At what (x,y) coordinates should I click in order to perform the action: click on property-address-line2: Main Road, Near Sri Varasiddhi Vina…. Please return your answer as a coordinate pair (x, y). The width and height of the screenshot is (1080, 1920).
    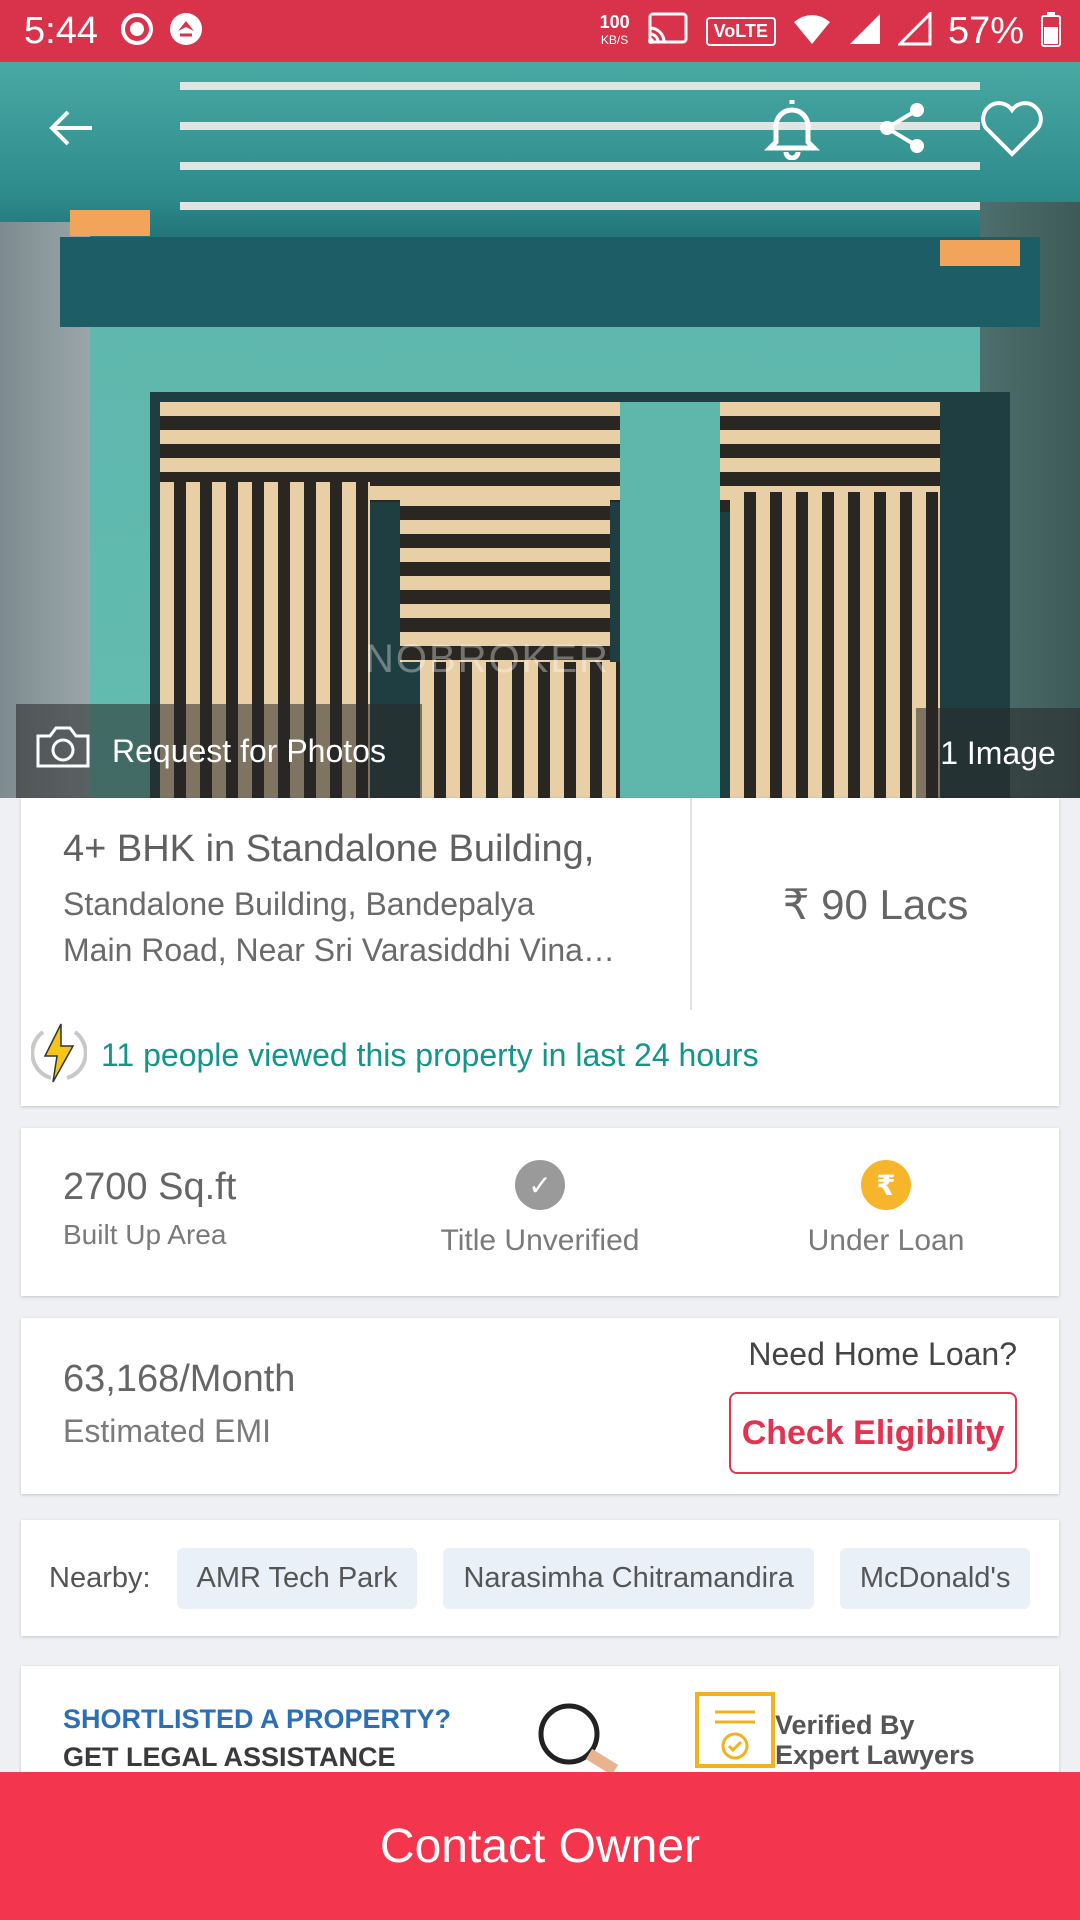
    Looking at the image, I should click on (339, 950).